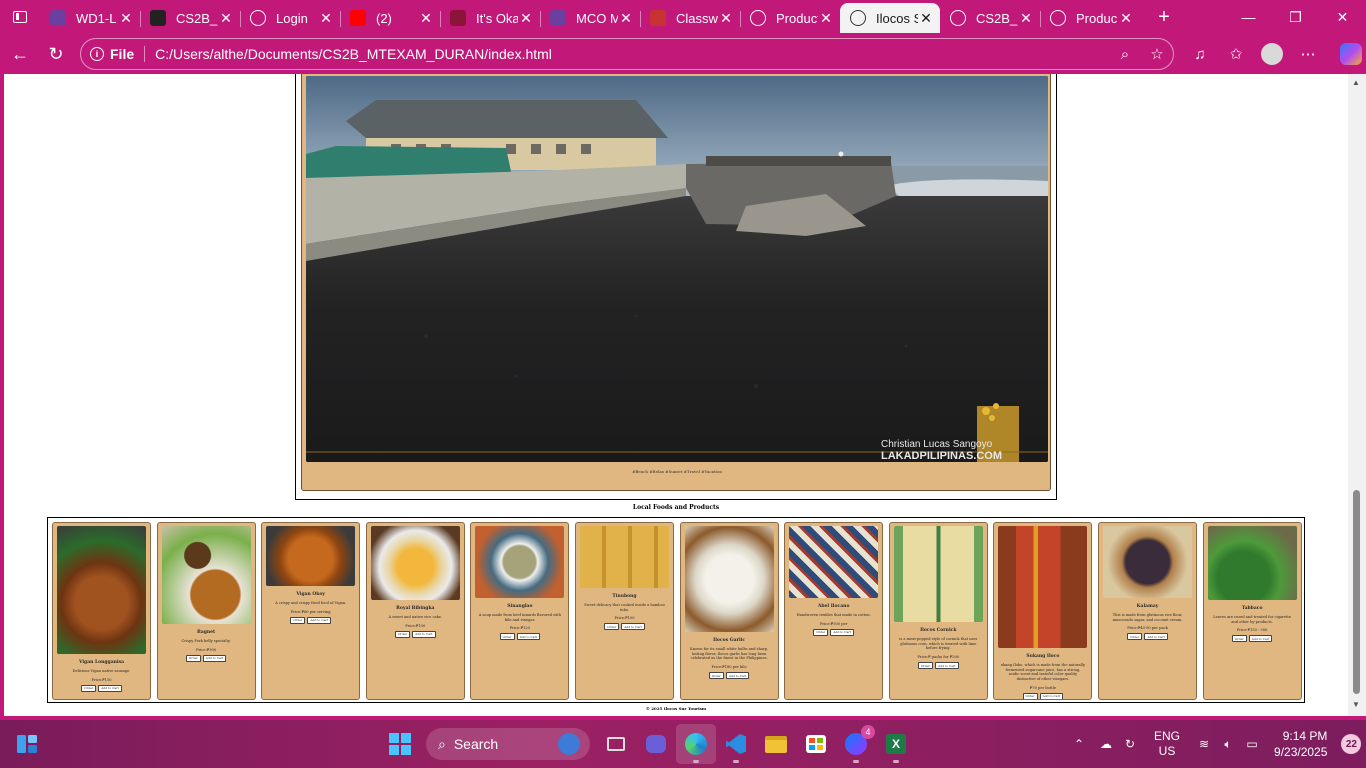 The width and height of the screenshot is (1366, 768). Describe the element at coordinates (1300, 744) in the screenshot. I see `clock: 9:14 PM 9/23/2025` at that location.